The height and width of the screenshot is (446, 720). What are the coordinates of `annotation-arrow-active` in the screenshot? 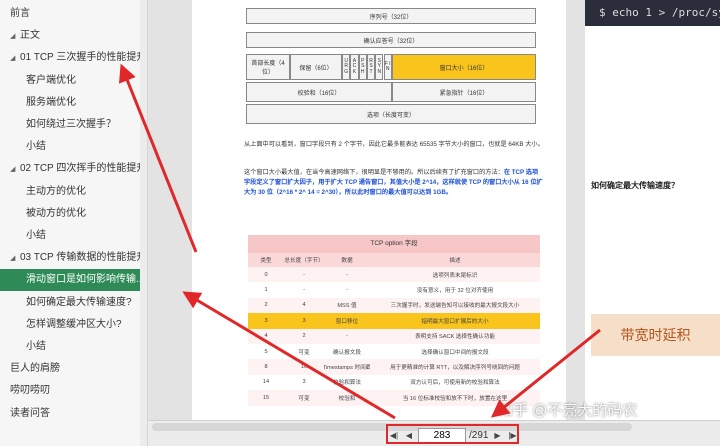 It's located at (289, 355).